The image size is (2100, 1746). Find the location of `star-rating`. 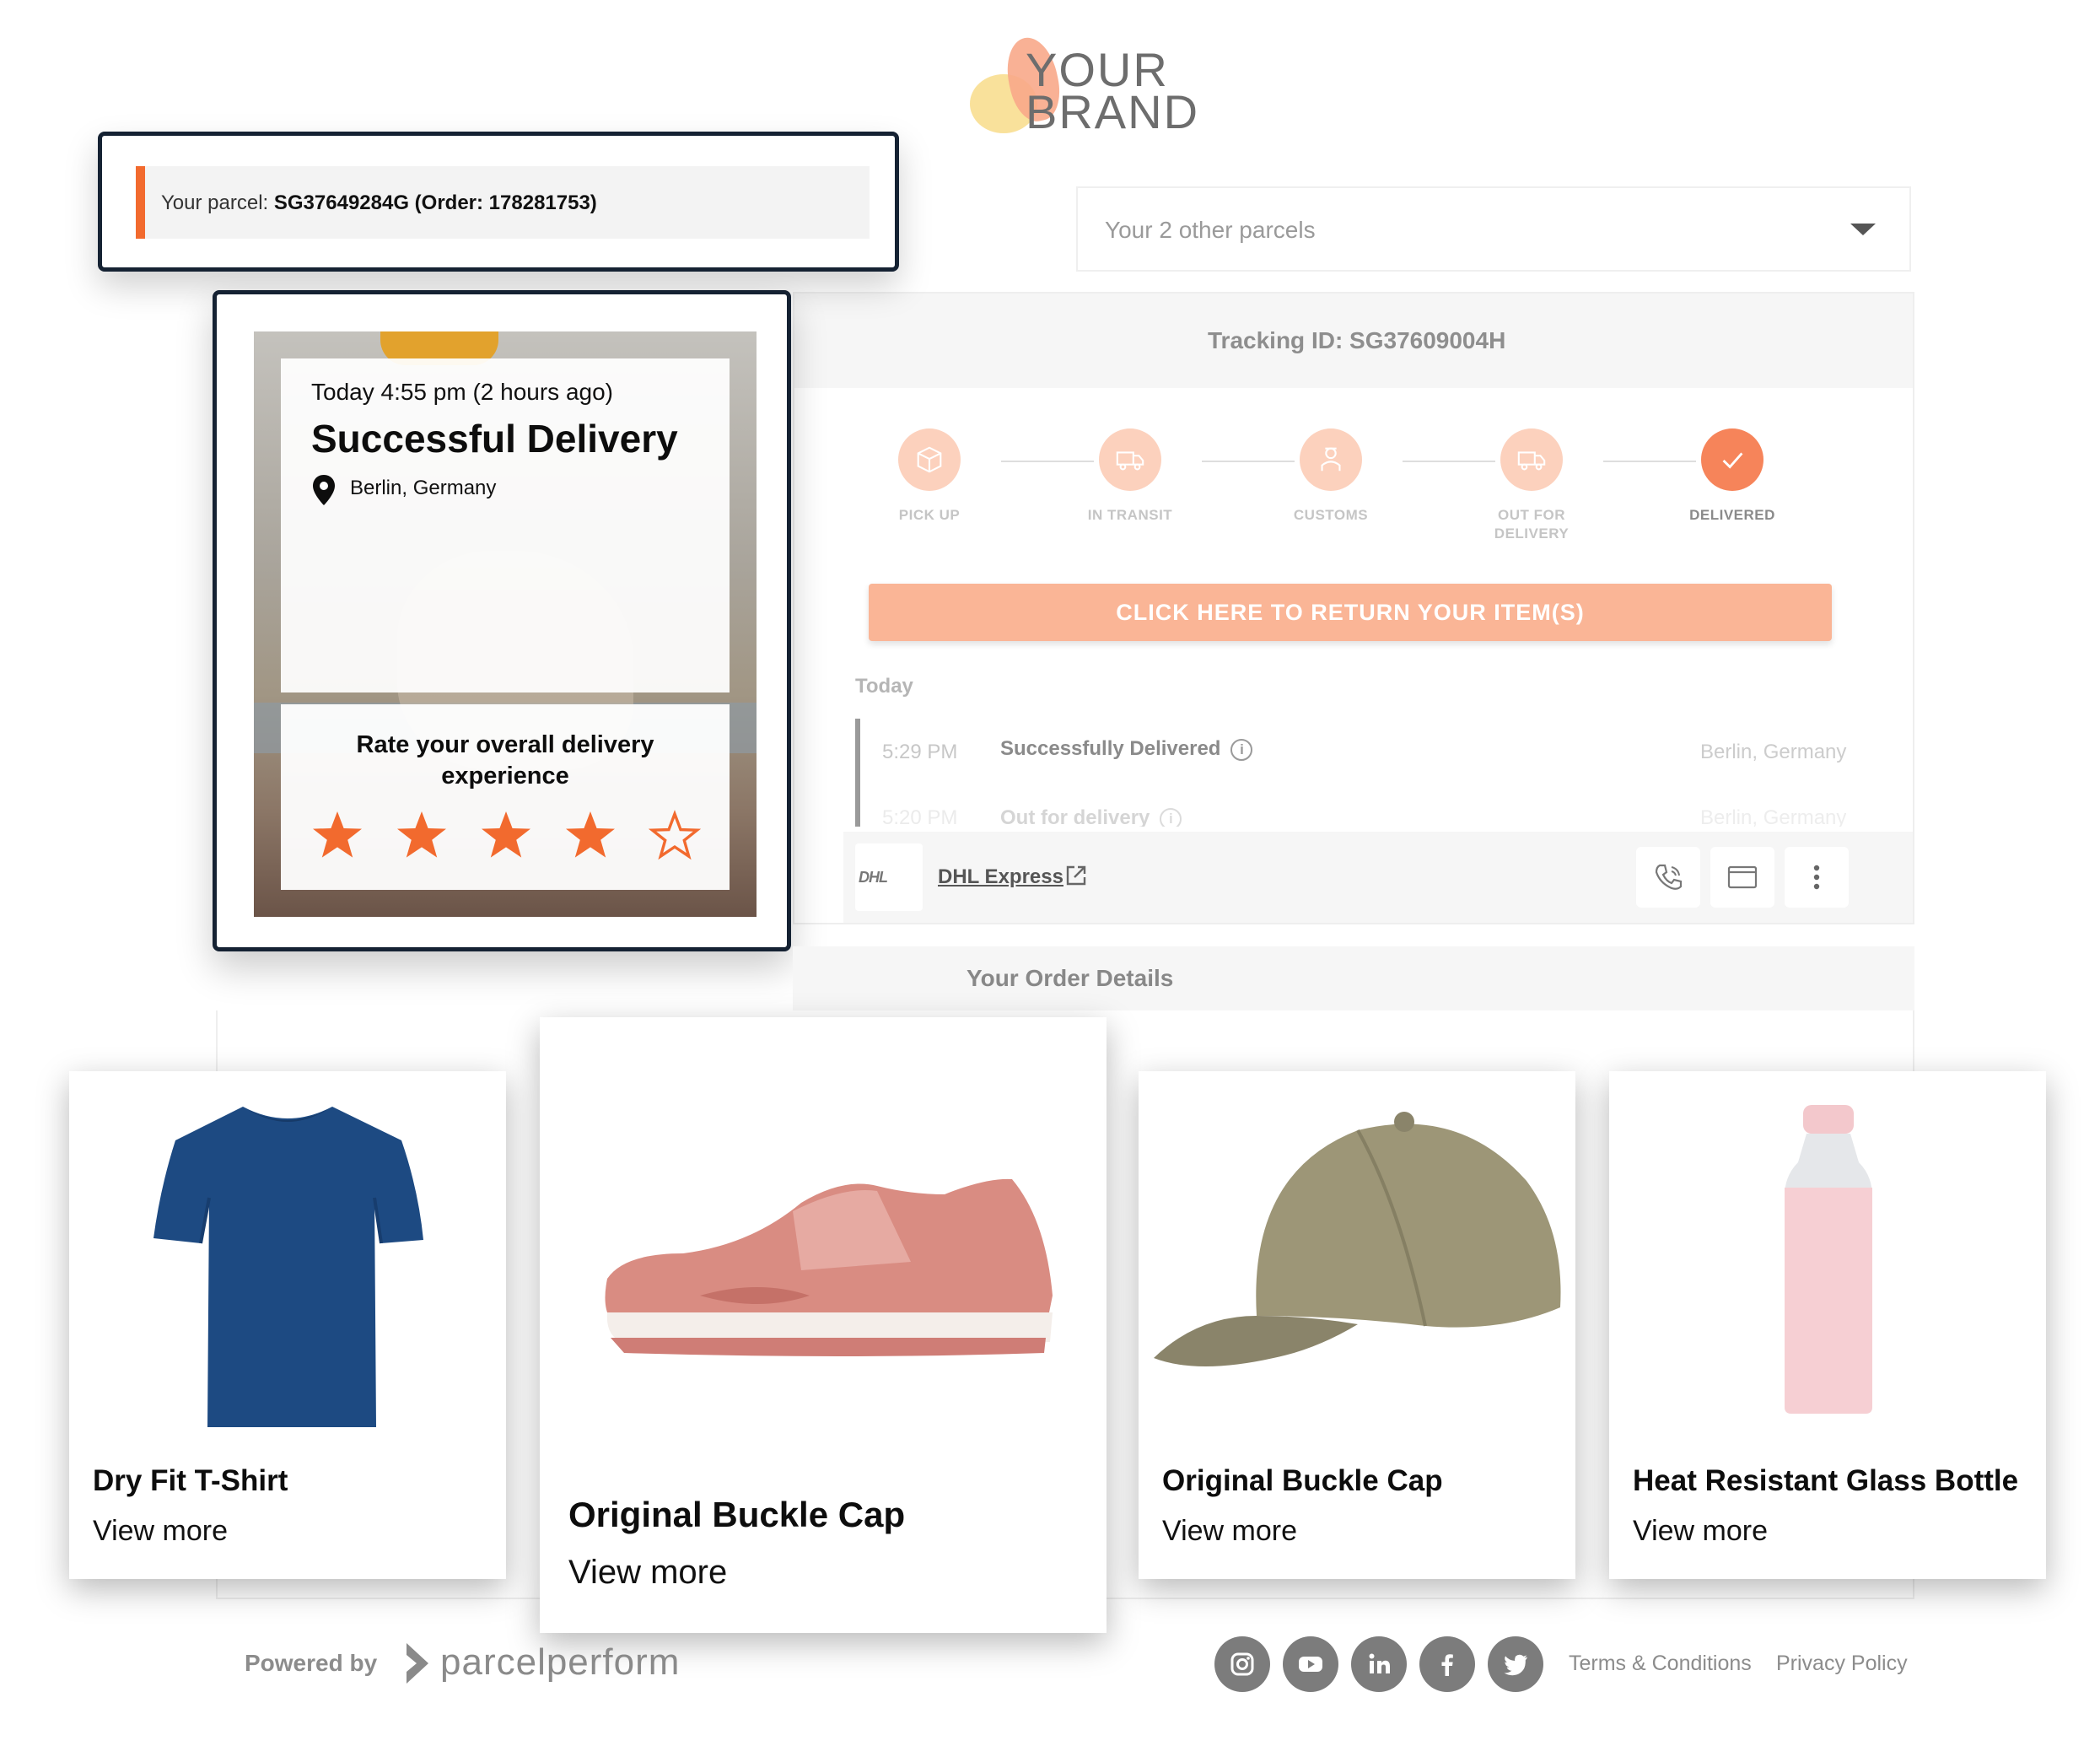

star-rating is located at coordinates (506, 836).